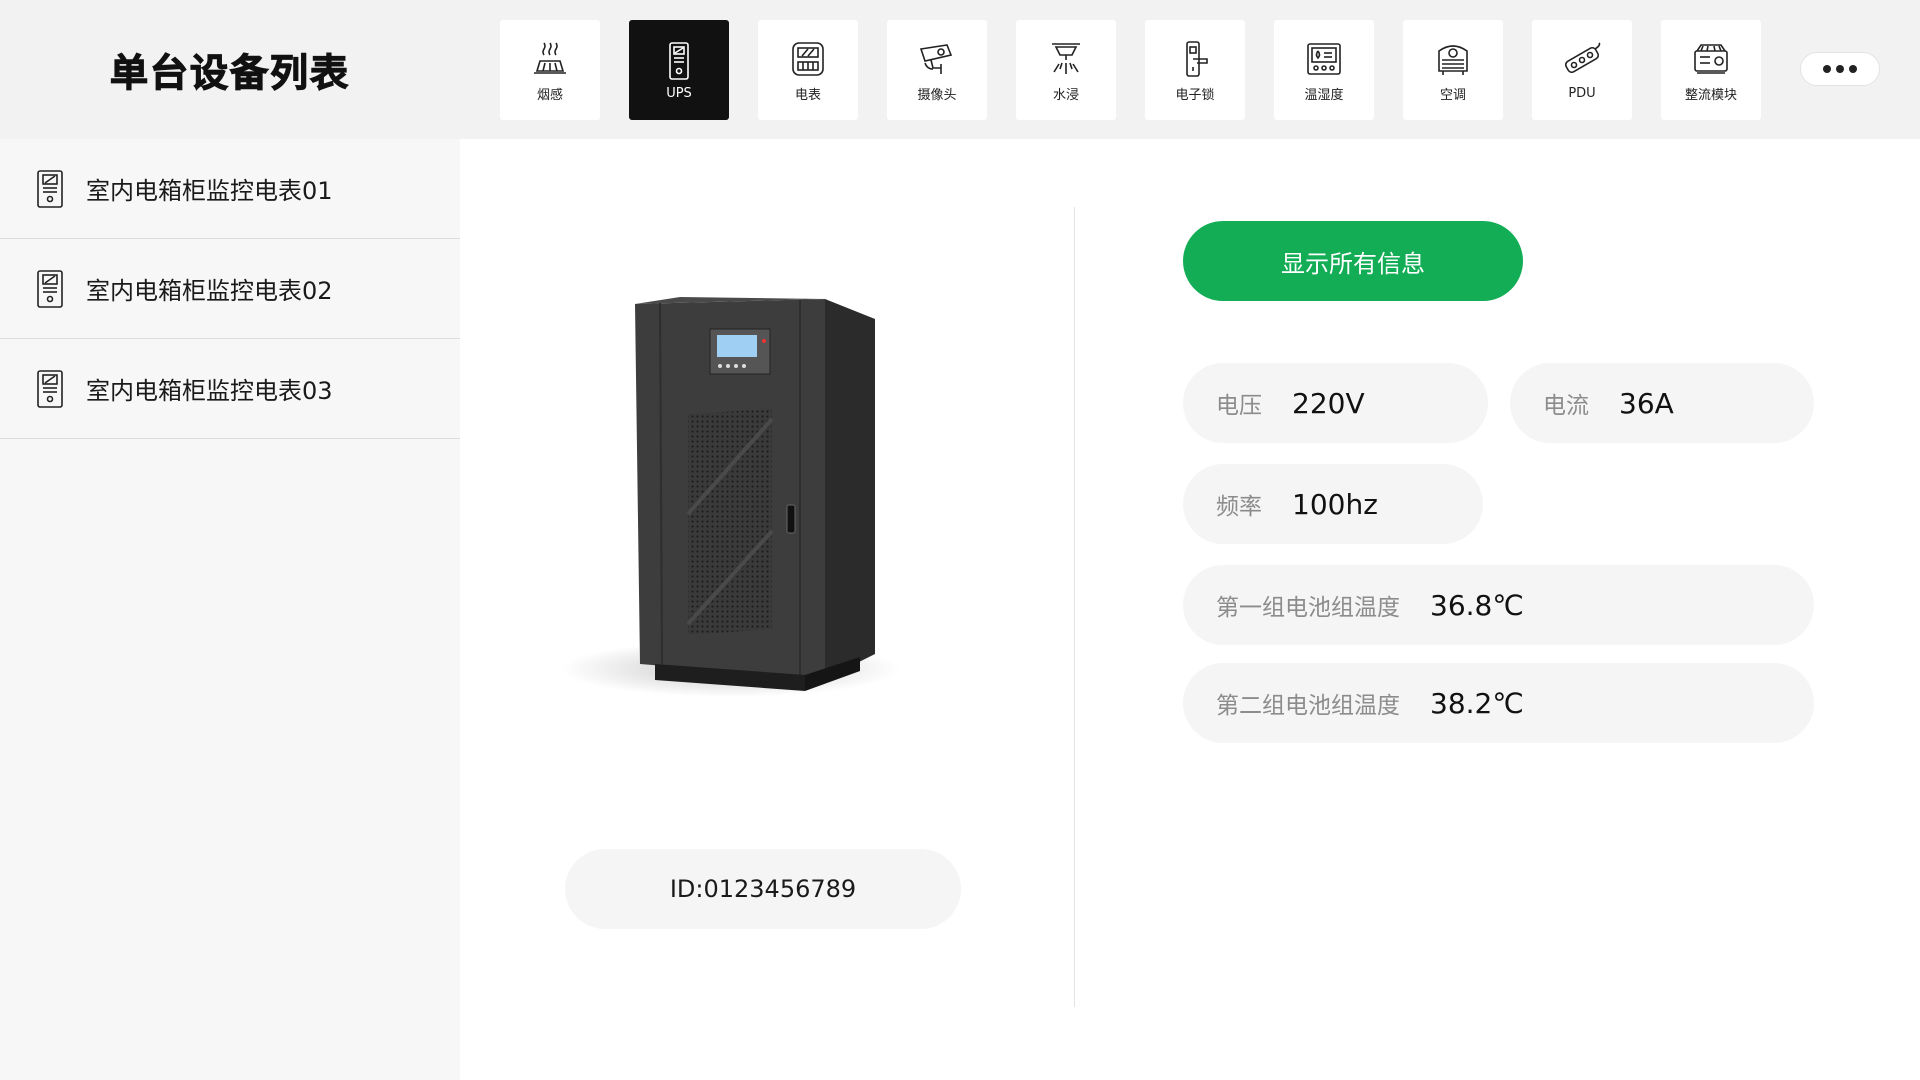 The width and height of the screenshot is (1920, 1080). What do you see at coordinates (1324, 59) in the screenshot?
I see `temp-humidity-icon` at bounding box center [1324, 59].